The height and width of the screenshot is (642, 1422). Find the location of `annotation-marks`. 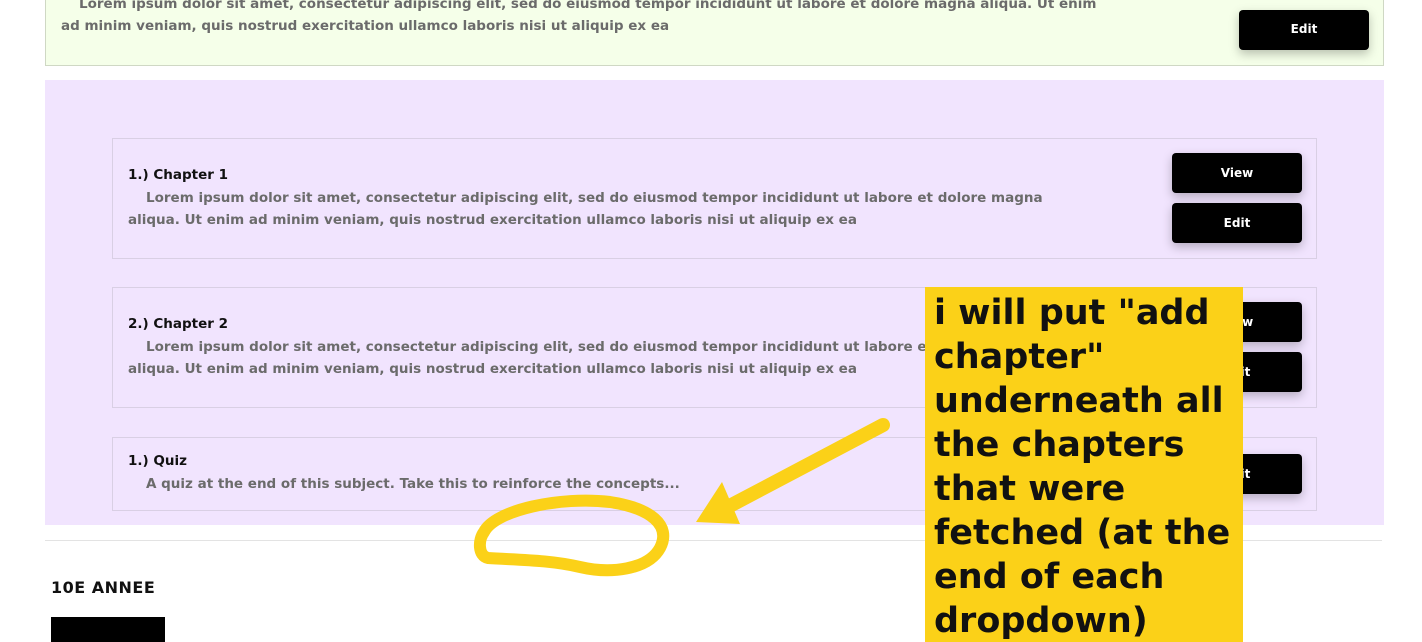

annotation-marks is located at coordinates (681, 497).